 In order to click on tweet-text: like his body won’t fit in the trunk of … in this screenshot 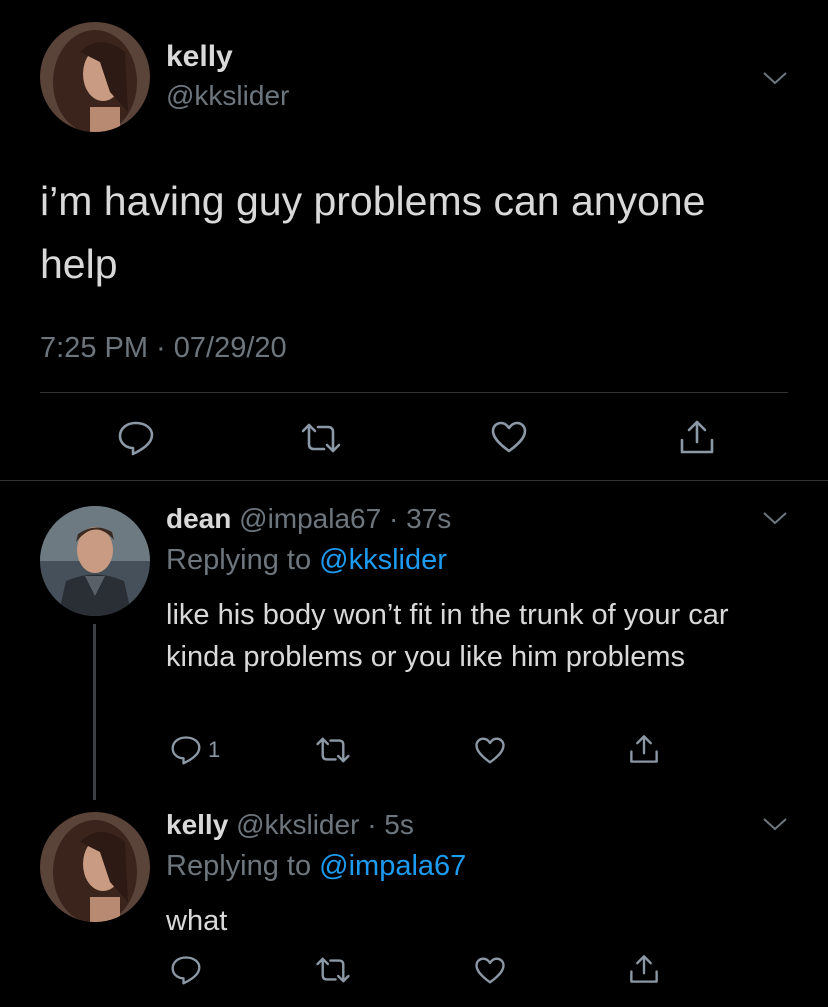, I will do `click(447, 636)`.